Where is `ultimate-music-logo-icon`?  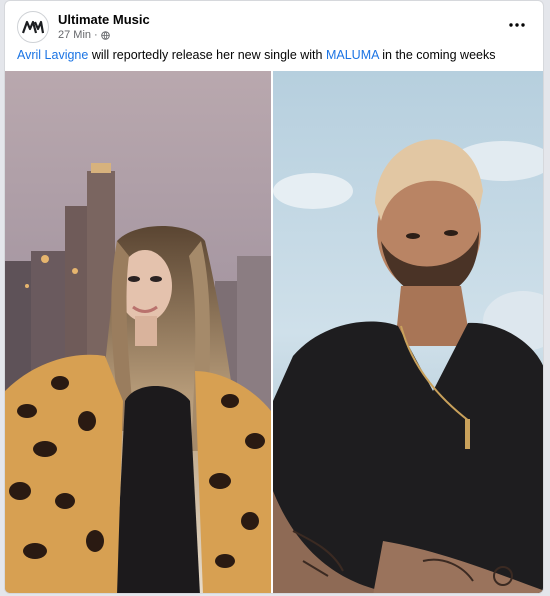
ultimate-music-logo-icon is located at coordinates (33, 27).